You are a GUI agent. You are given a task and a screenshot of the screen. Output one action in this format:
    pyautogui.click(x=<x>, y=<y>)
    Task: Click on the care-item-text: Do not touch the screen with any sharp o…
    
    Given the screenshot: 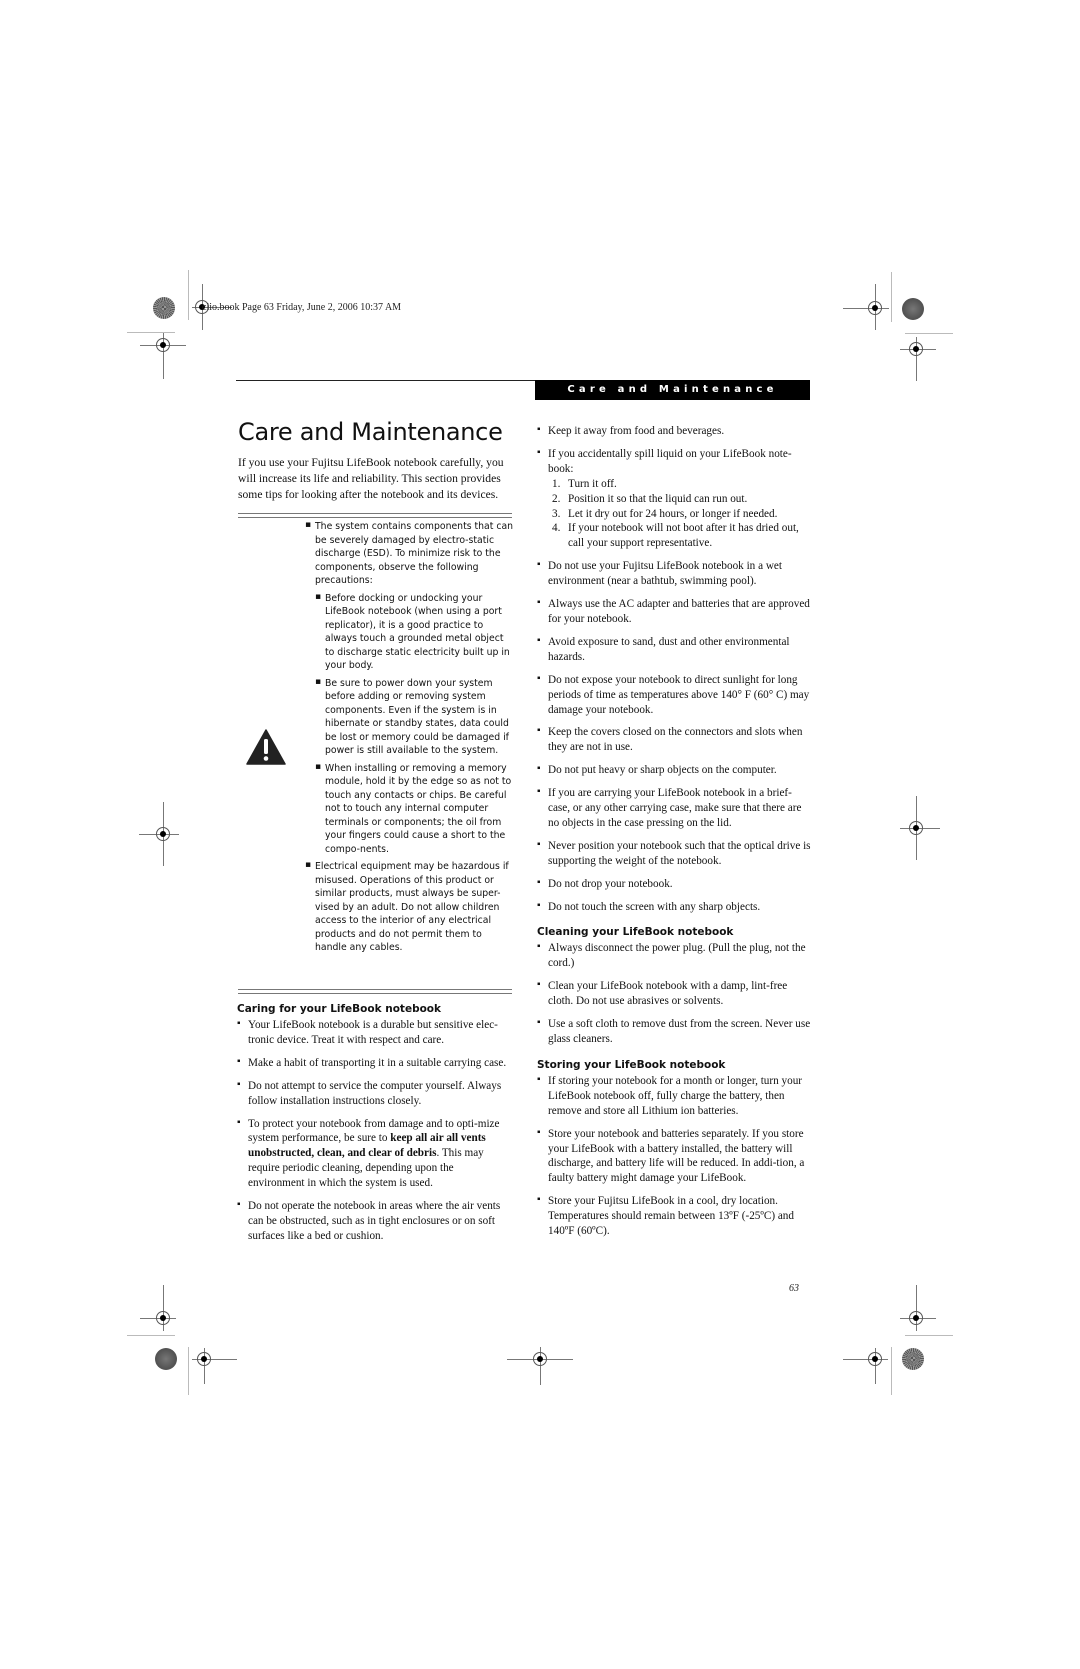 What is the action you would take?
    pyautogui.click(x=654, y=906)
    